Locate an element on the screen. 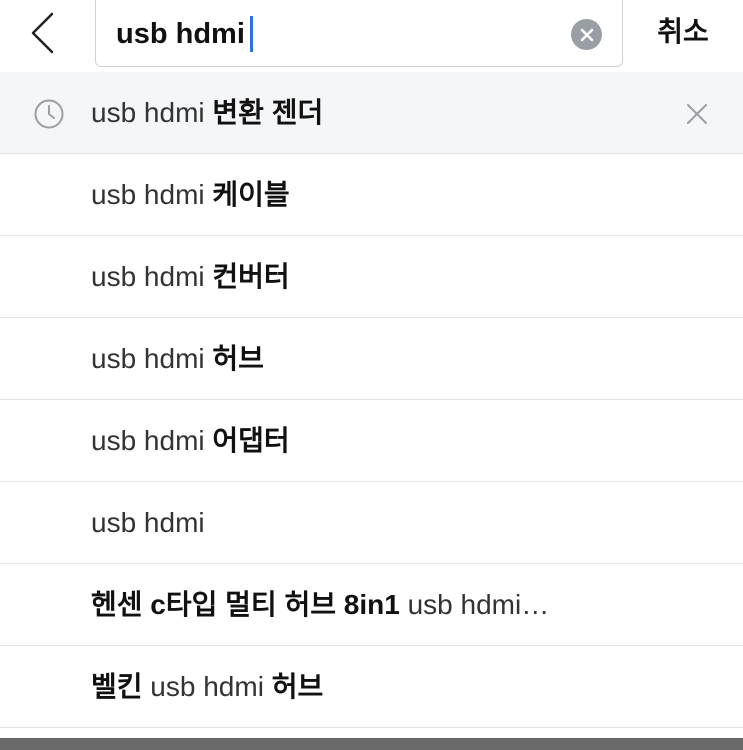 Image resolution: width=743 pixels, height=750 pixels. remove-recent-button is located at coordinates (697, 114).